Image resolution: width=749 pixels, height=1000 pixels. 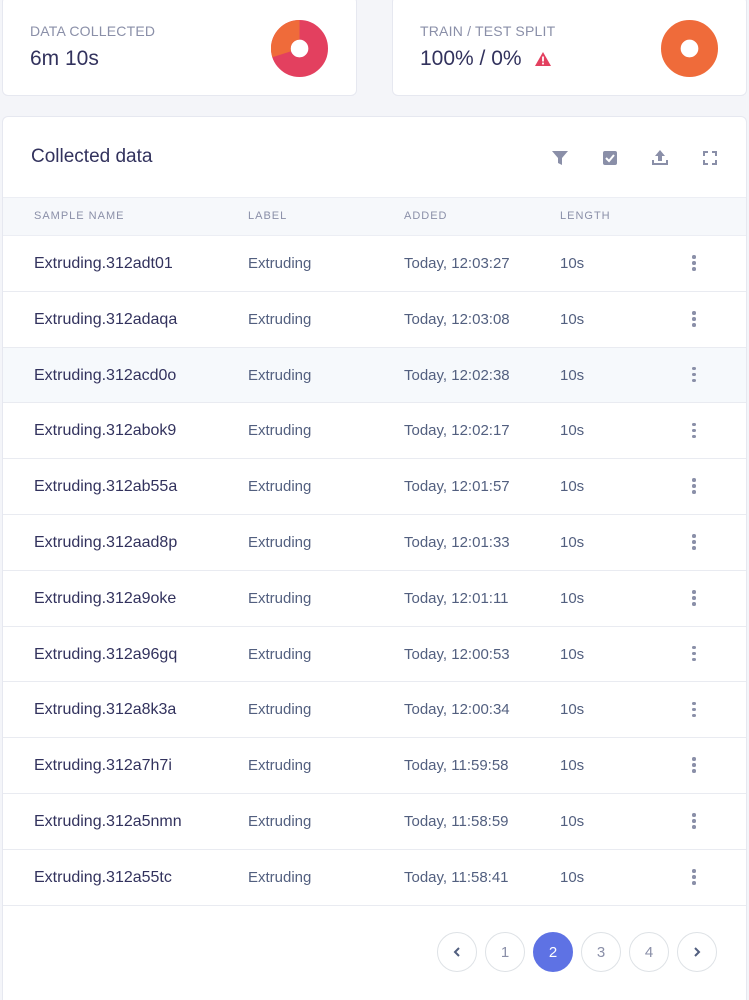 I want to click on select-checkbox-icon, so click(x=610, y=158).